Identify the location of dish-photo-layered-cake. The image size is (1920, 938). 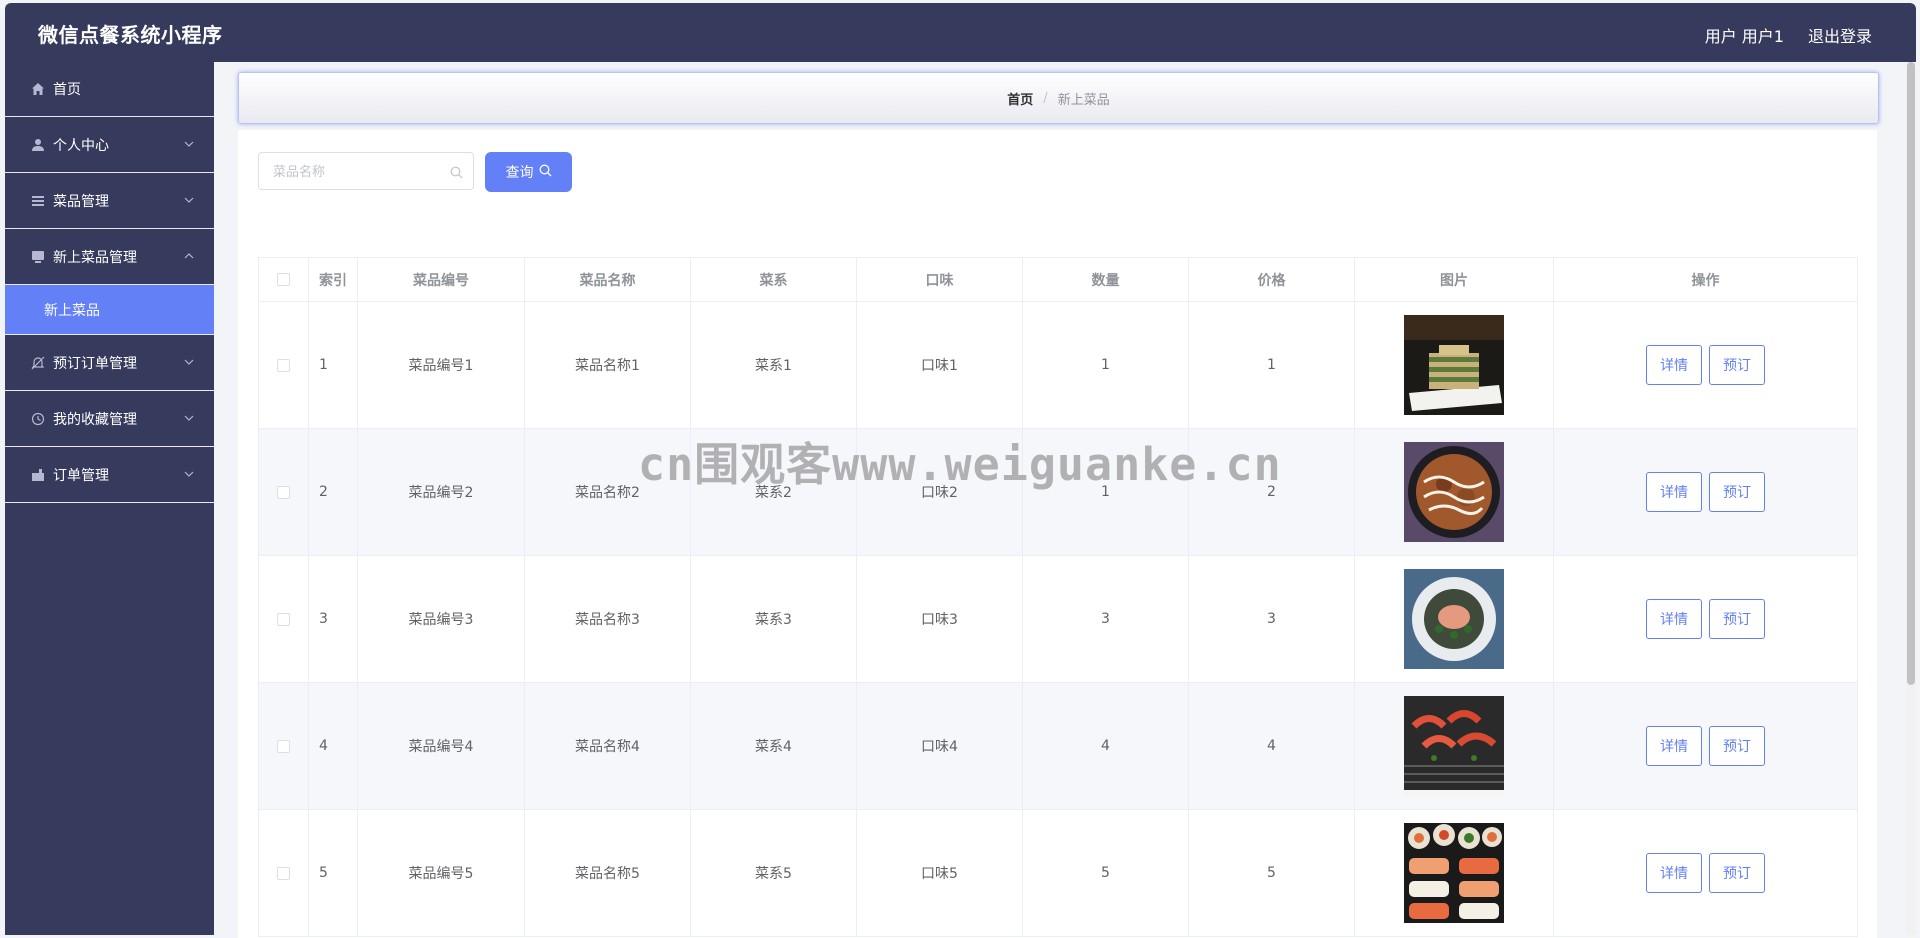
(1454, 365).